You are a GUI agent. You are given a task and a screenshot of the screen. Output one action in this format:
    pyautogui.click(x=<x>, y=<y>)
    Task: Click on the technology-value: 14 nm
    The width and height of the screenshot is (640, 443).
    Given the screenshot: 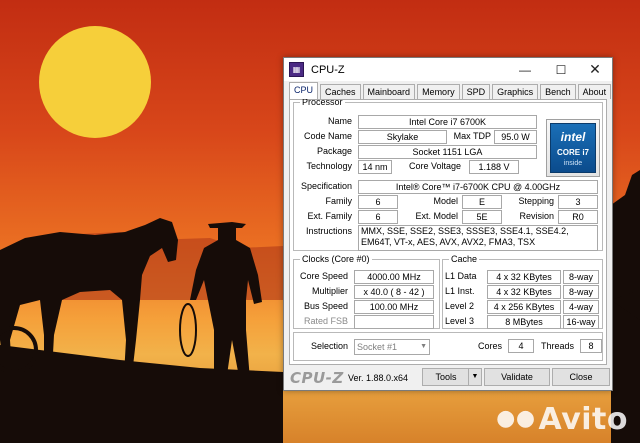 What is the action you would take?
    pyautogui.click(x=375, y=167)
    